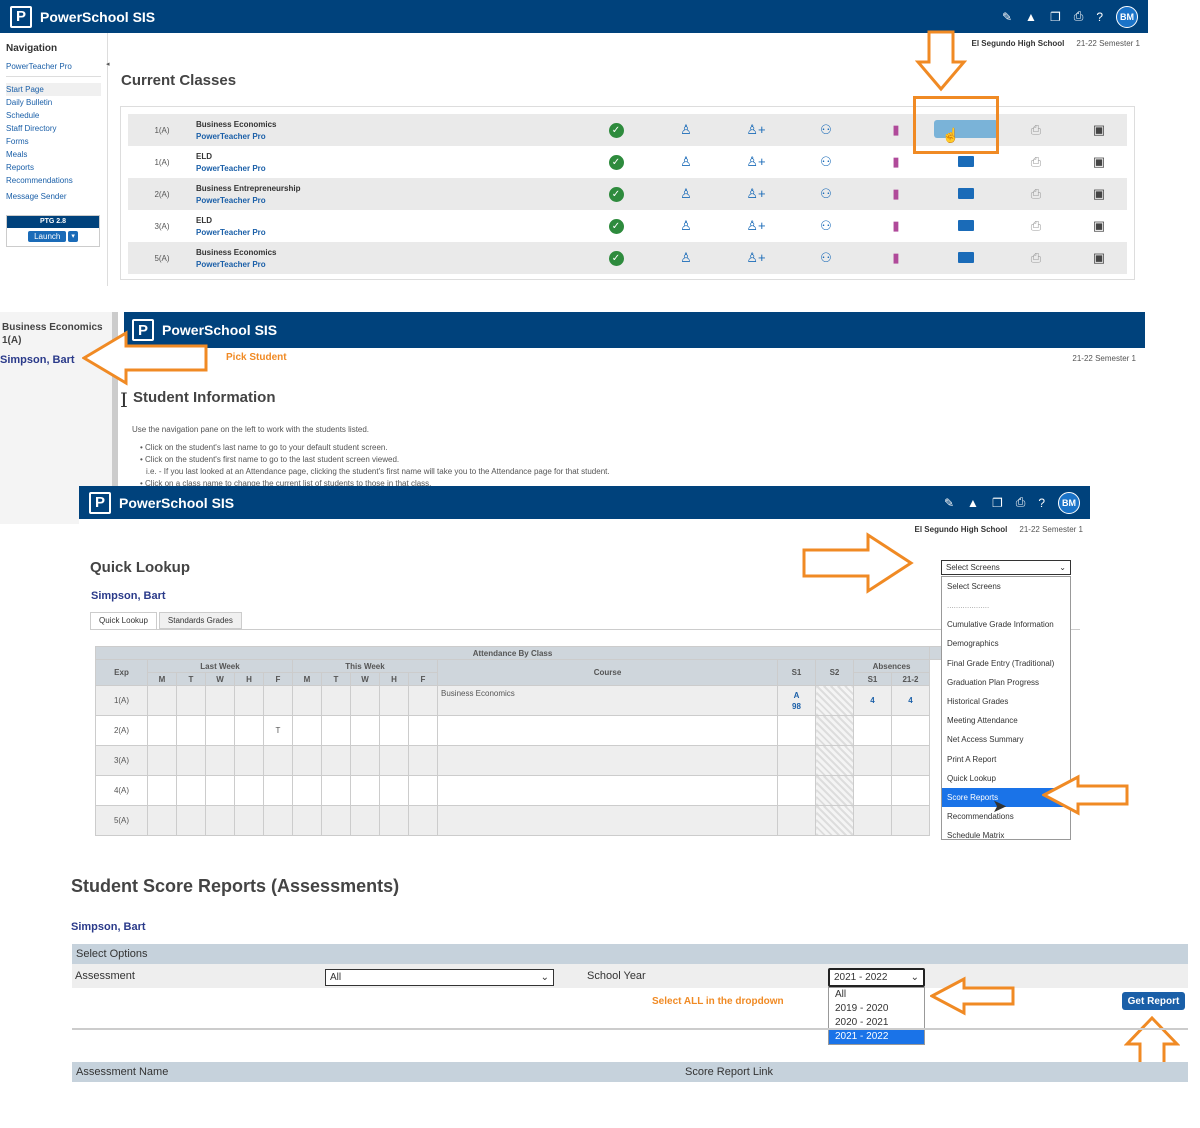 The height and width of the screenshot is (1128, 1200). Describe the element at coordinates (1006, 682) in the screenshot. I see `screen-option: Graduation Plan Progress` at that location.